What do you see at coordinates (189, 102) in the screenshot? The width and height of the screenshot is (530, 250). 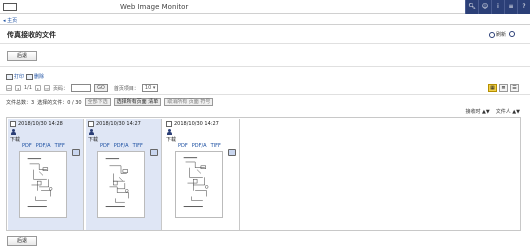 I see `deselect-all-button: 取消所有 页面 符号` at bounding box center [189, 102].